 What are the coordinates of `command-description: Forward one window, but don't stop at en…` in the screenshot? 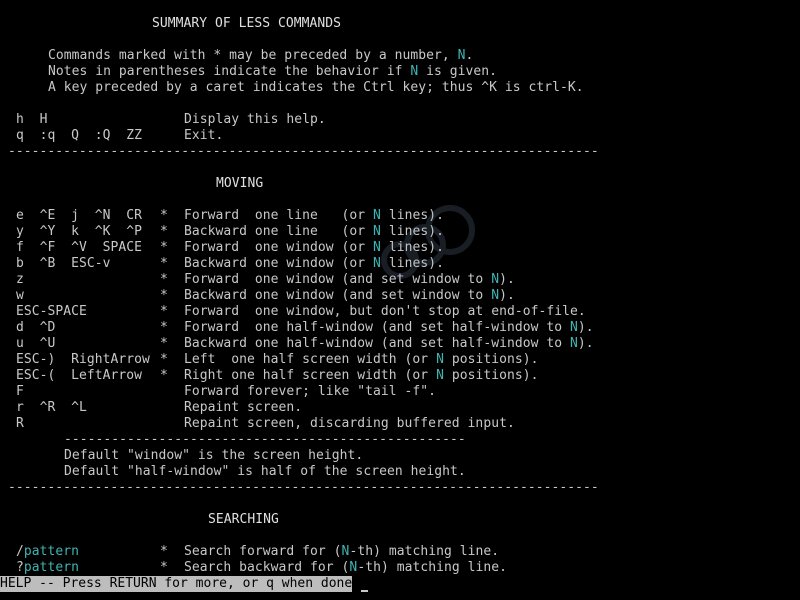 It's located at (492, 312).